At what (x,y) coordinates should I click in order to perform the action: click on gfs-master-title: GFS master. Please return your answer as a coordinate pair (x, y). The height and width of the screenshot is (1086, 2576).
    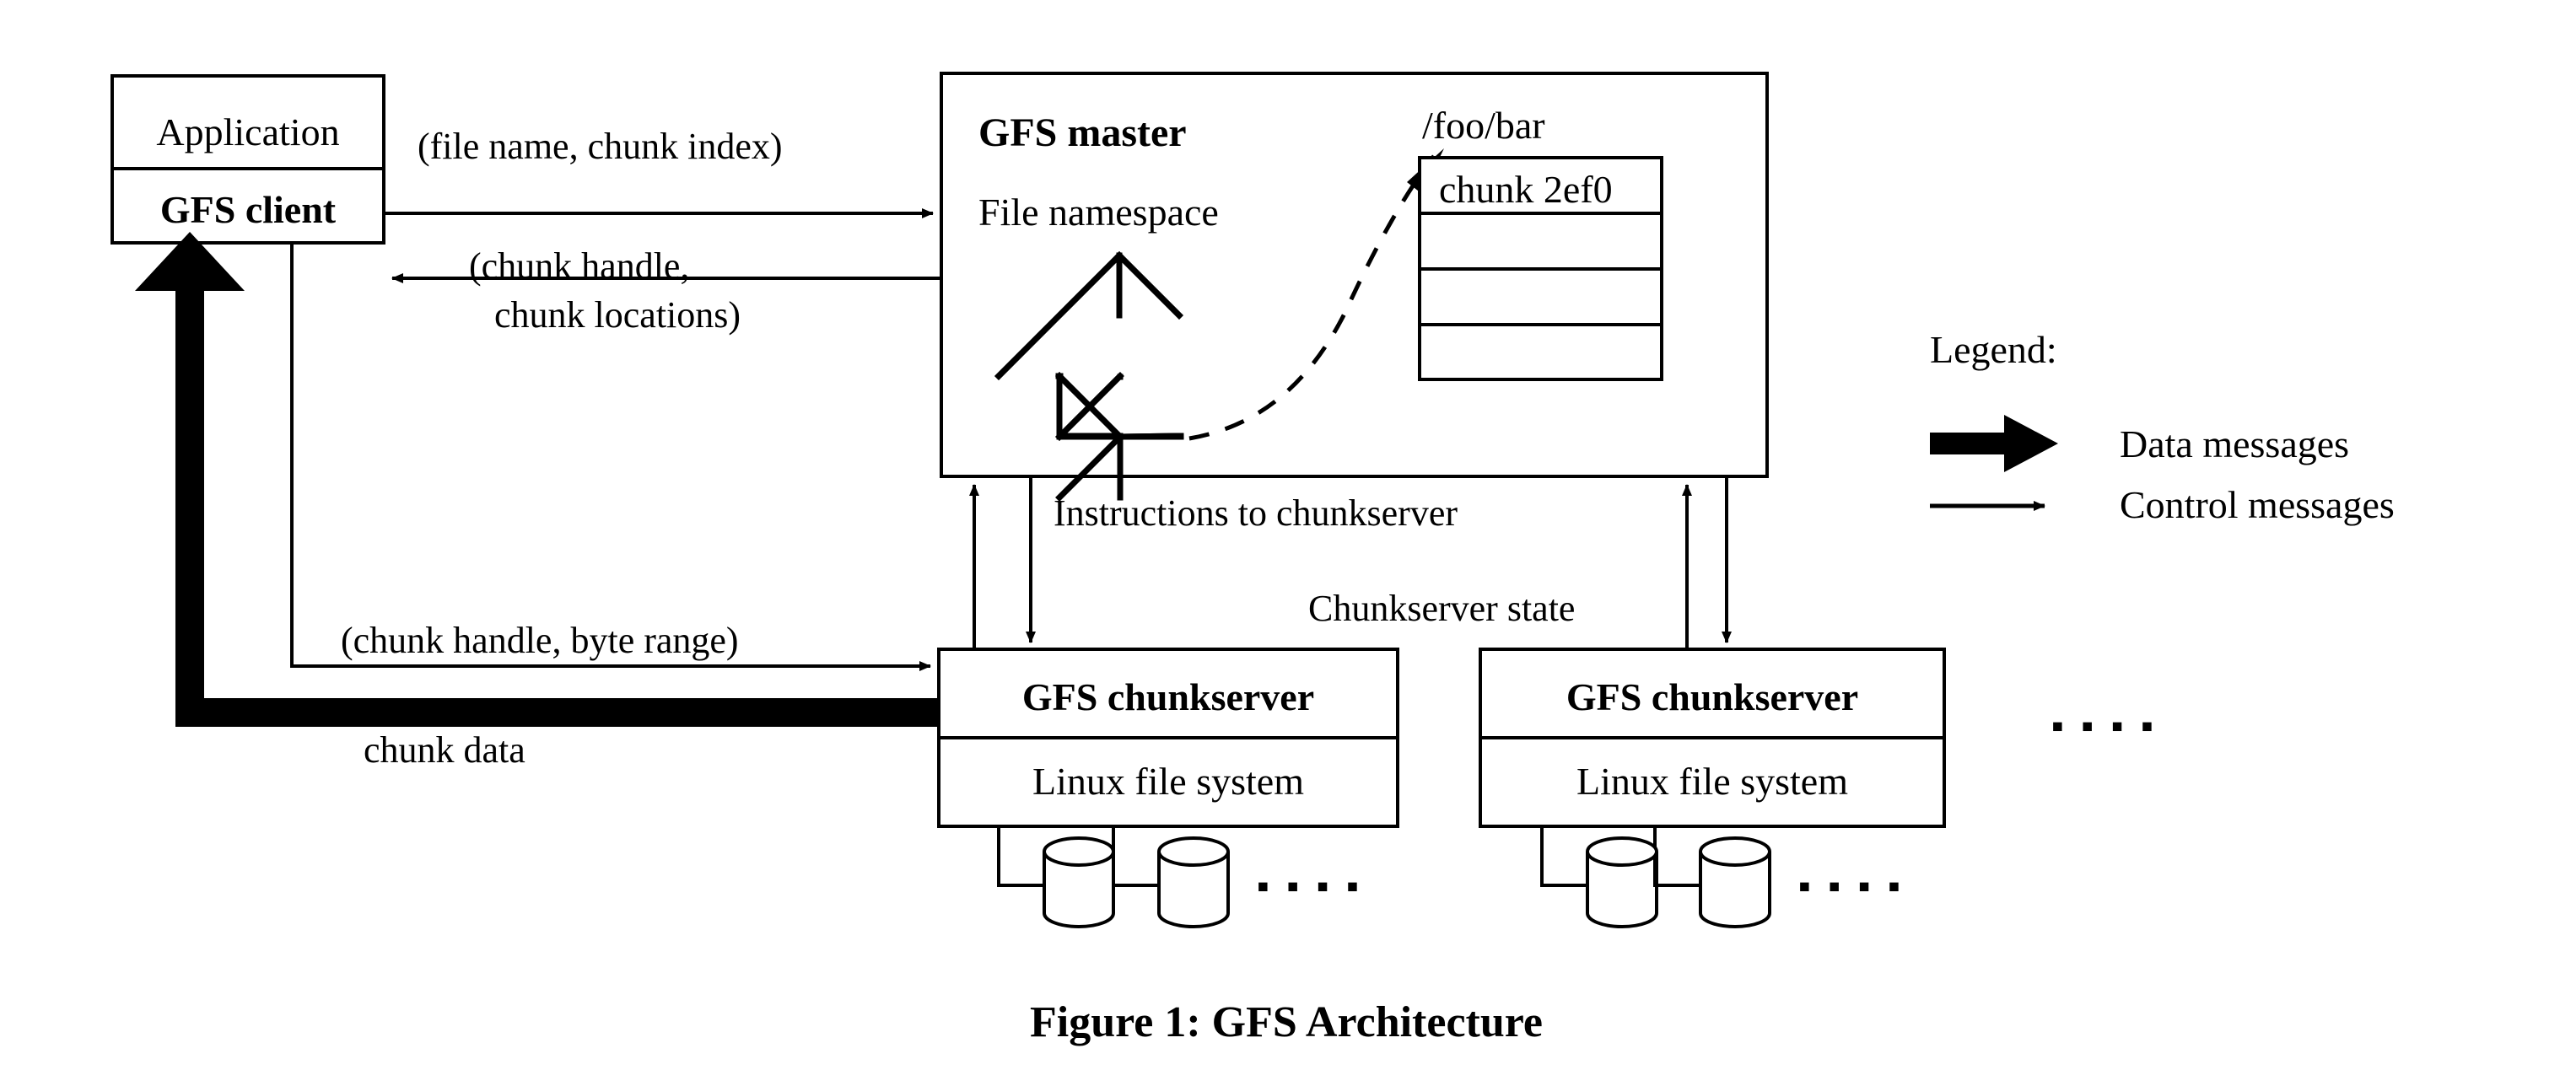
    Looking at the image, I should click on (1082, 132).